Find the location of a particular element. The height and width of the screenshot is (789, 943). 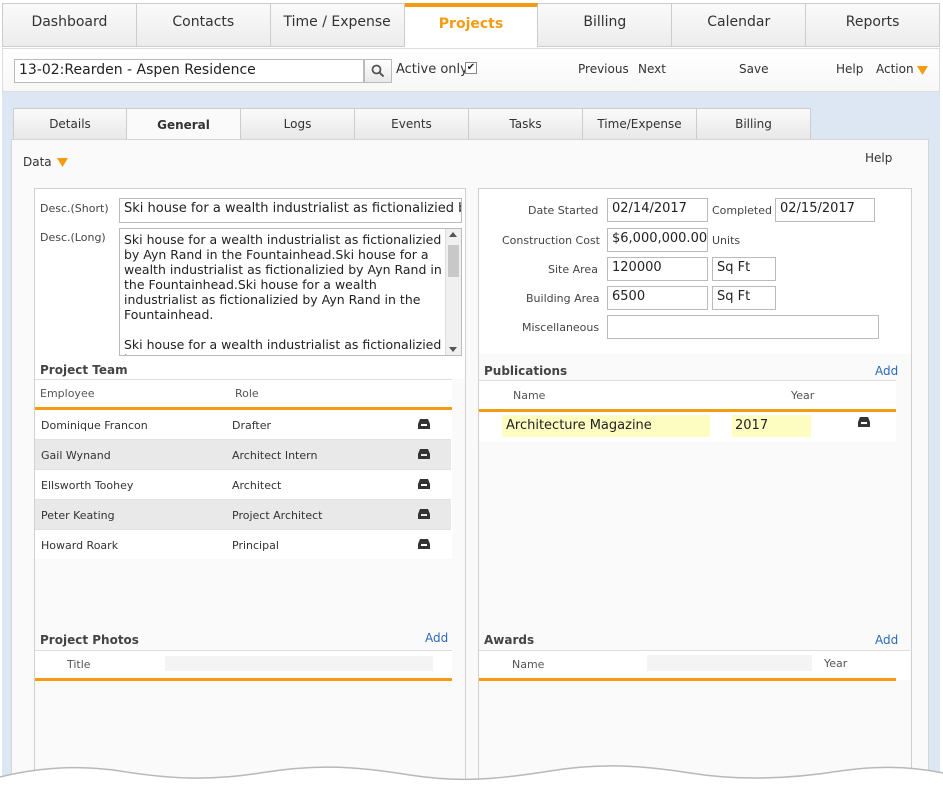

help-link: Help is located at coordinates (849, 69).